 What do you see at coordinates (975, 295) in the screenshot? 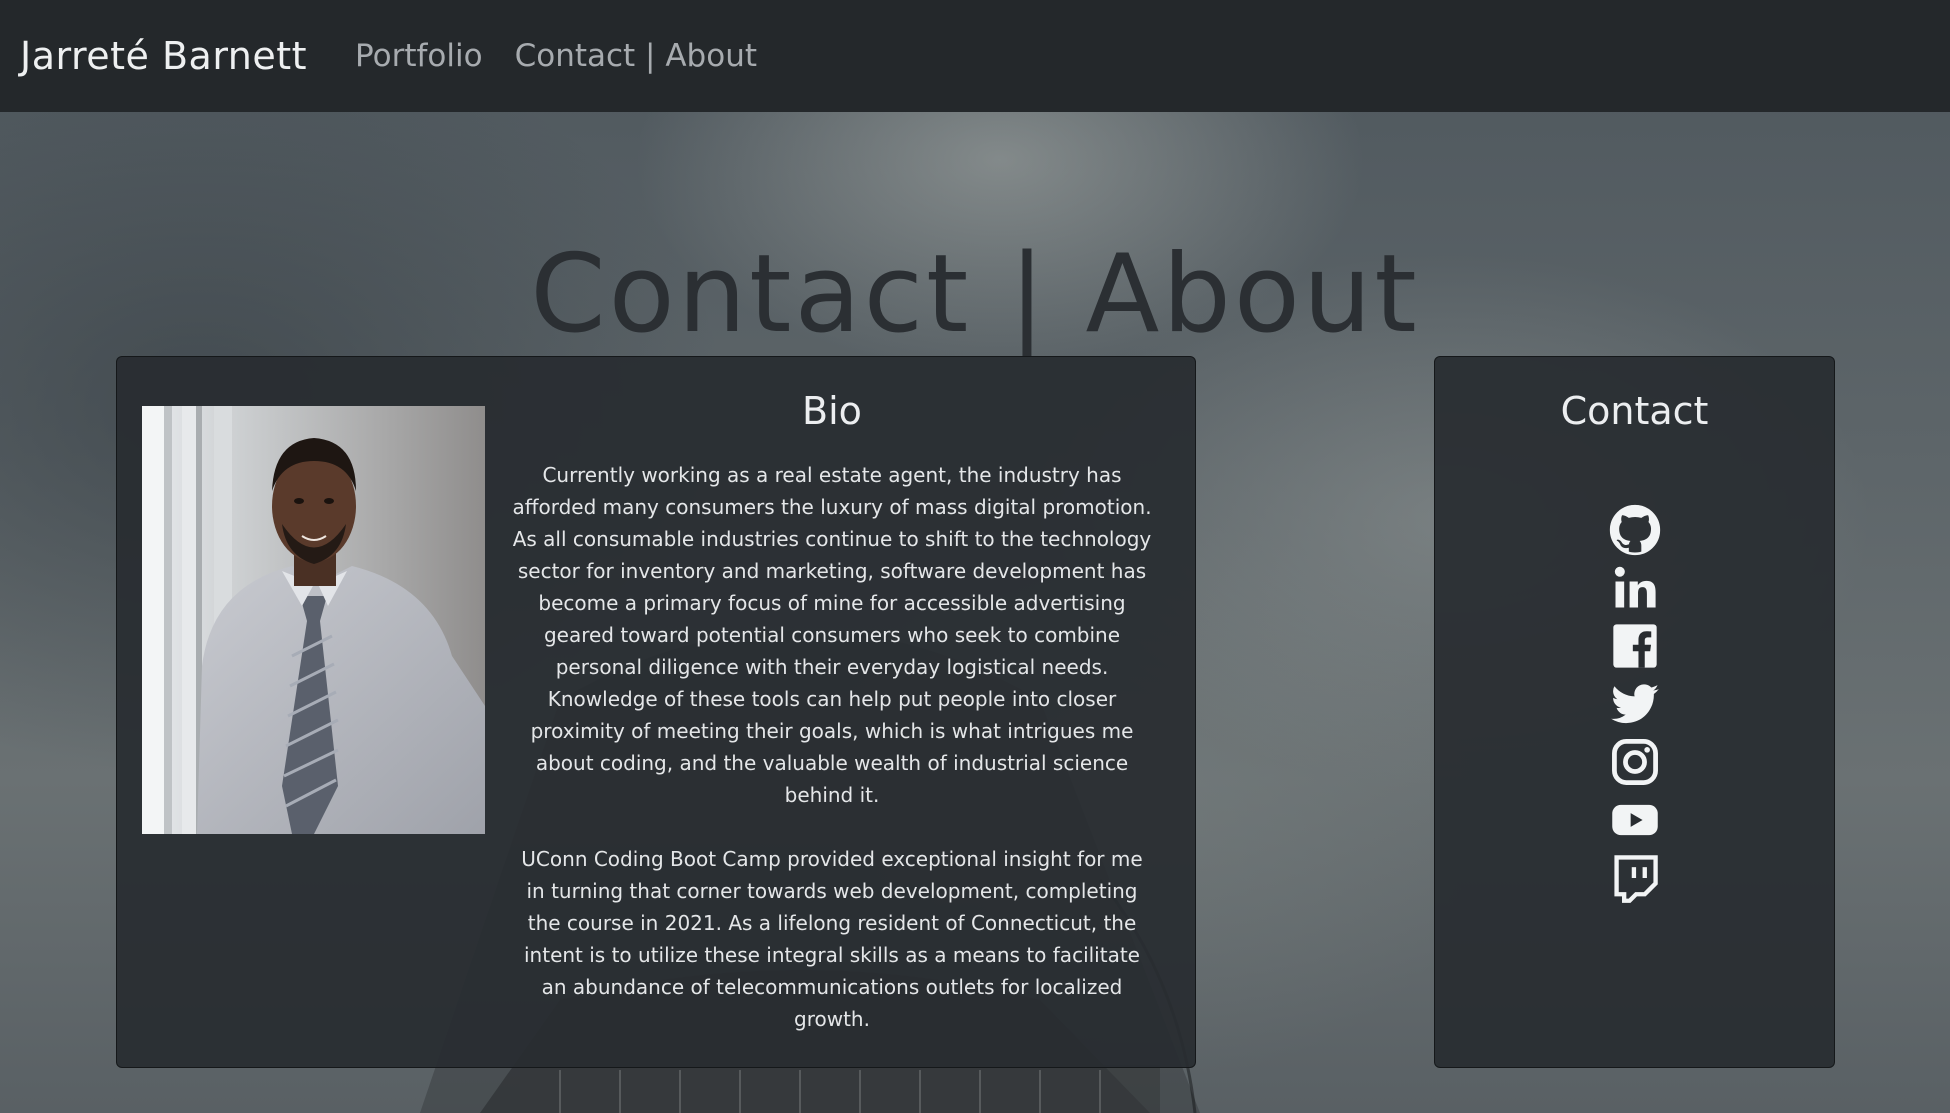
I see `page-title: Contact | About` at bounding box center [975, 295].